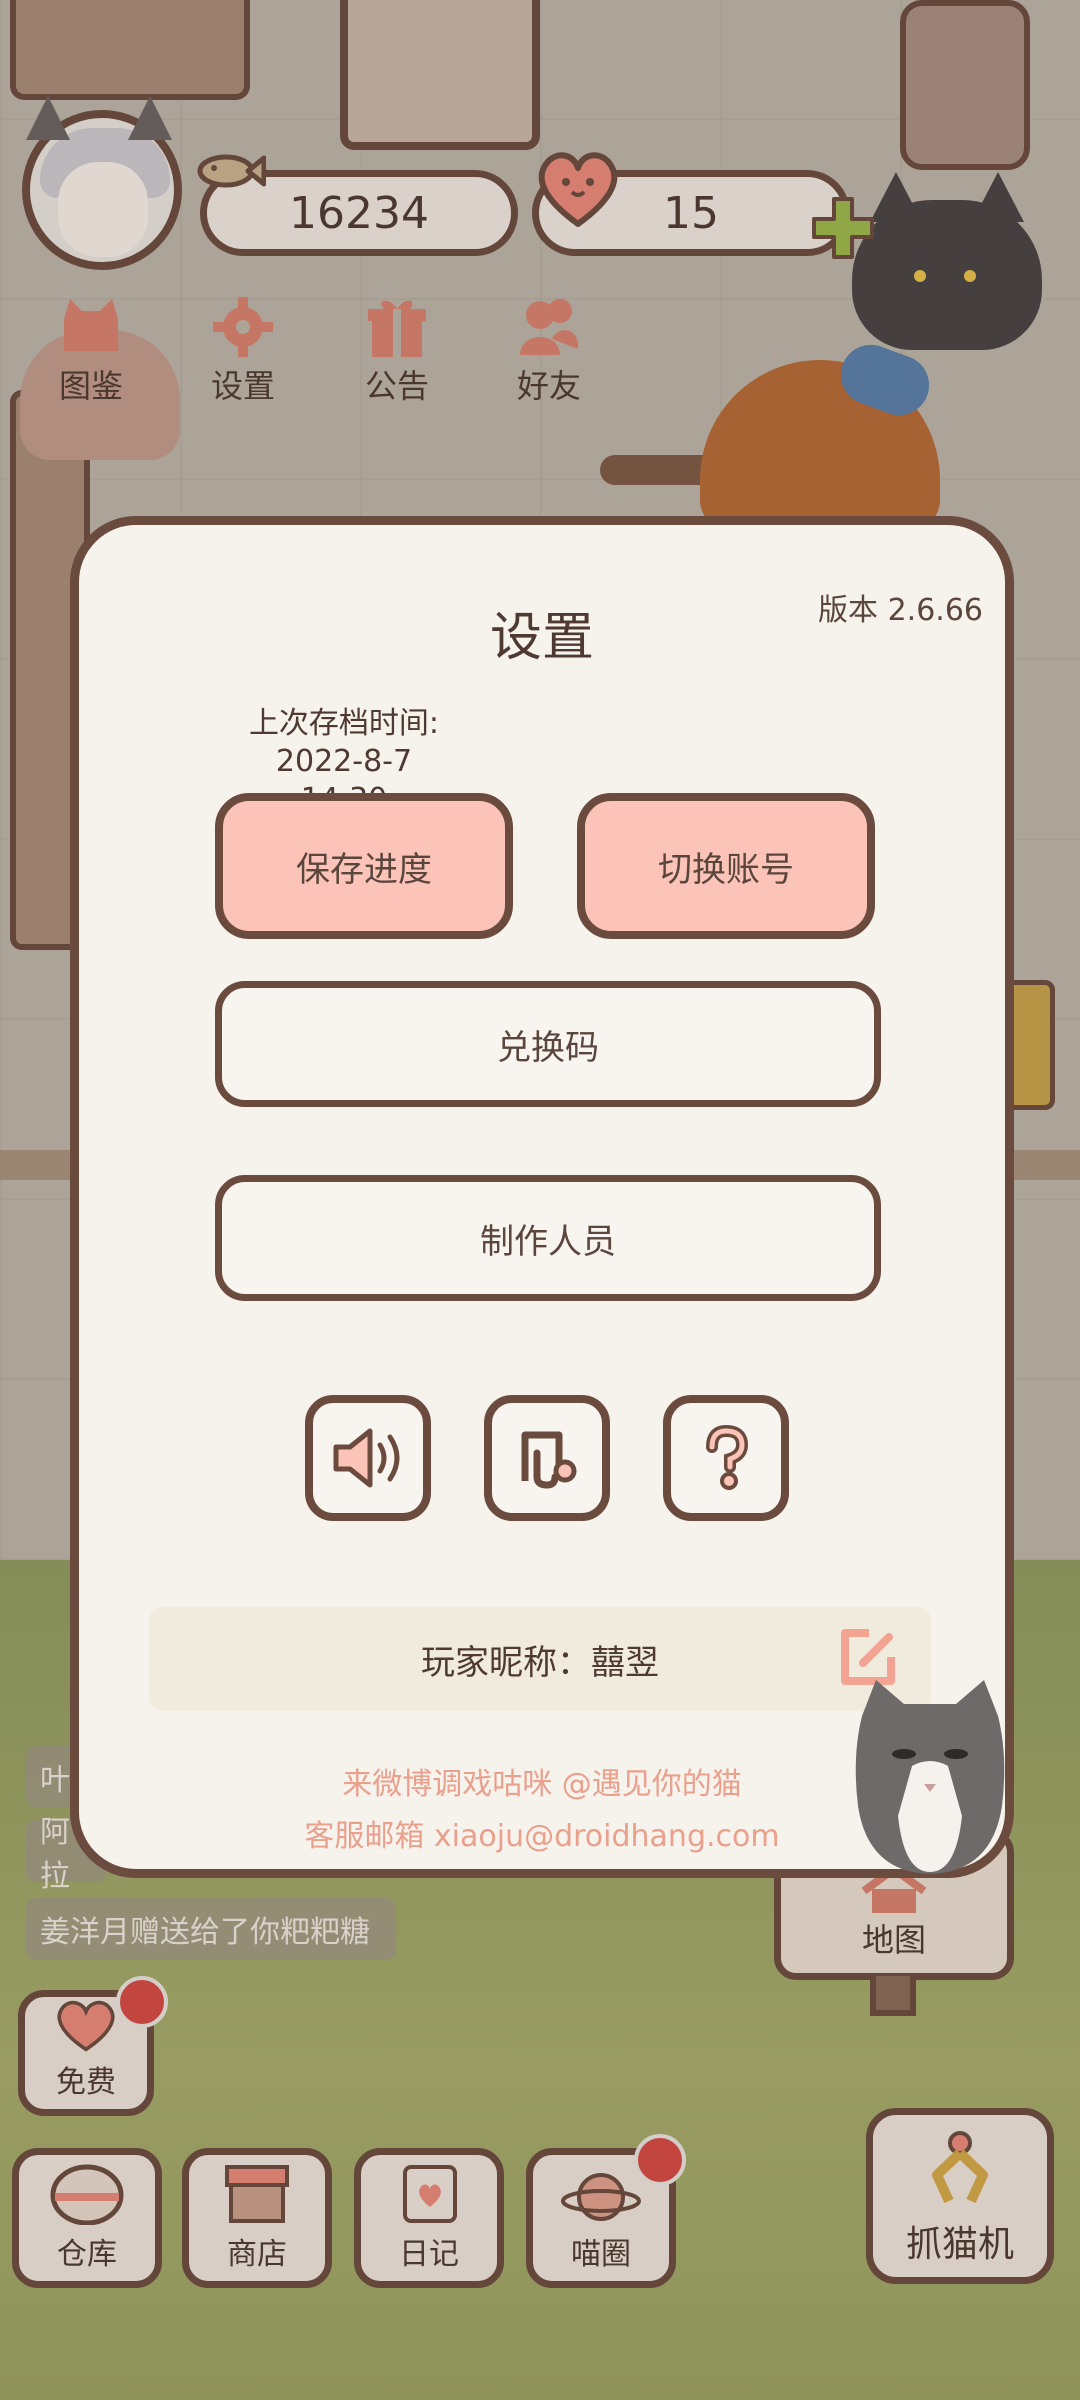  I want to click on help-button, so click(726, 1458).